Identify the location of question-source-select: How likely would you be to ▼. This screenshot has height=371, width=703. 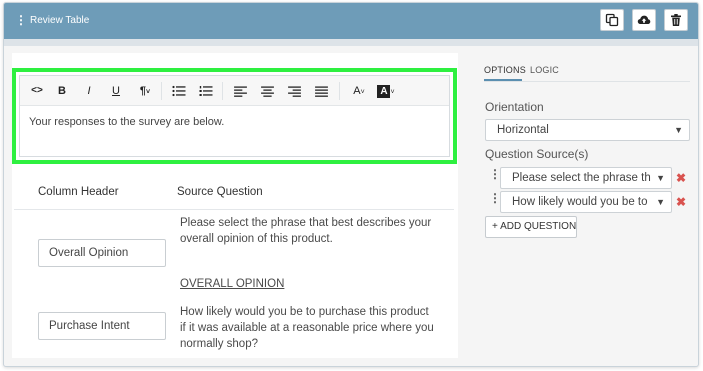
(586, 202).